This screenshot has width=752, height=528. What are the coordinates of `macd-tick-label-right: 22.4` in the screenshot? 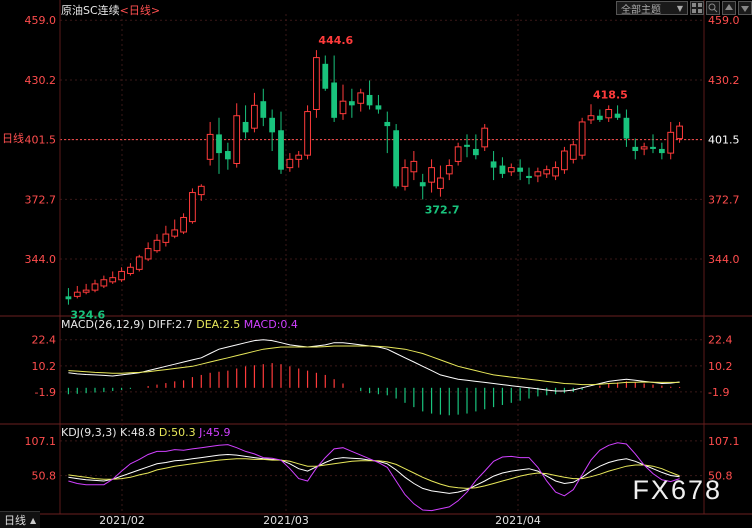 It's located at (720, 340).